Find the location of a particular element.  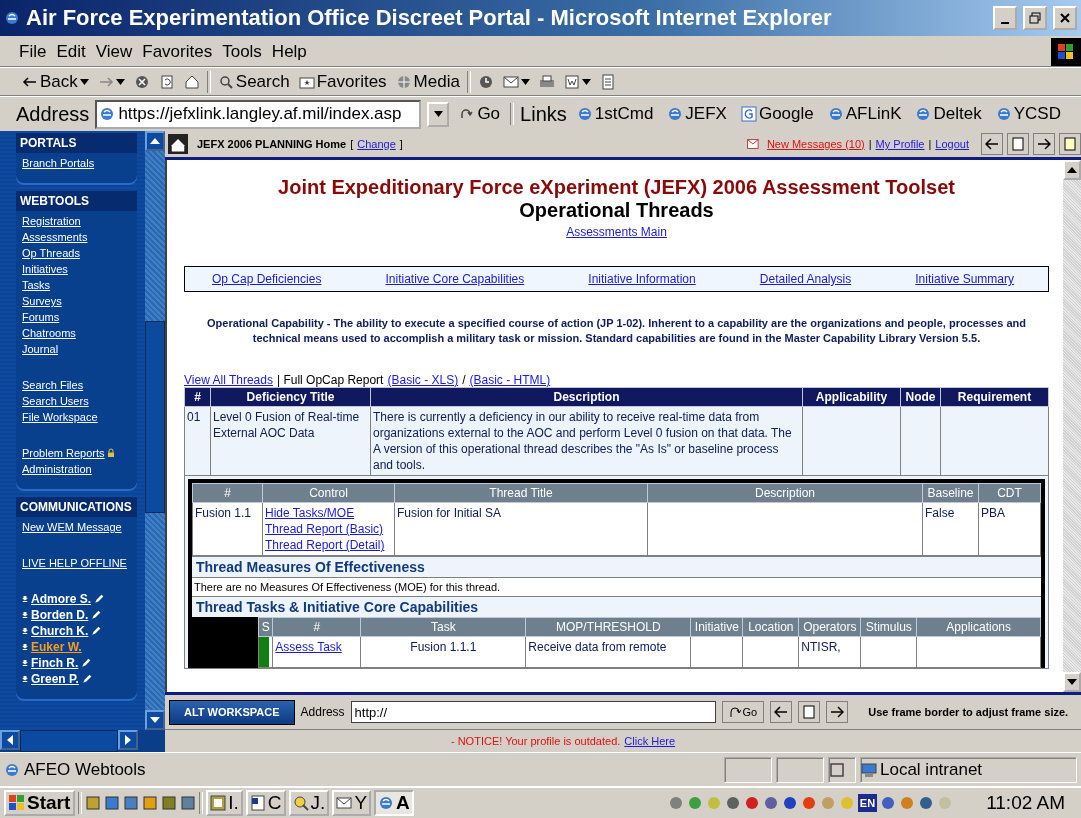

taskbar-button: A is located at coordinates (394, 803).